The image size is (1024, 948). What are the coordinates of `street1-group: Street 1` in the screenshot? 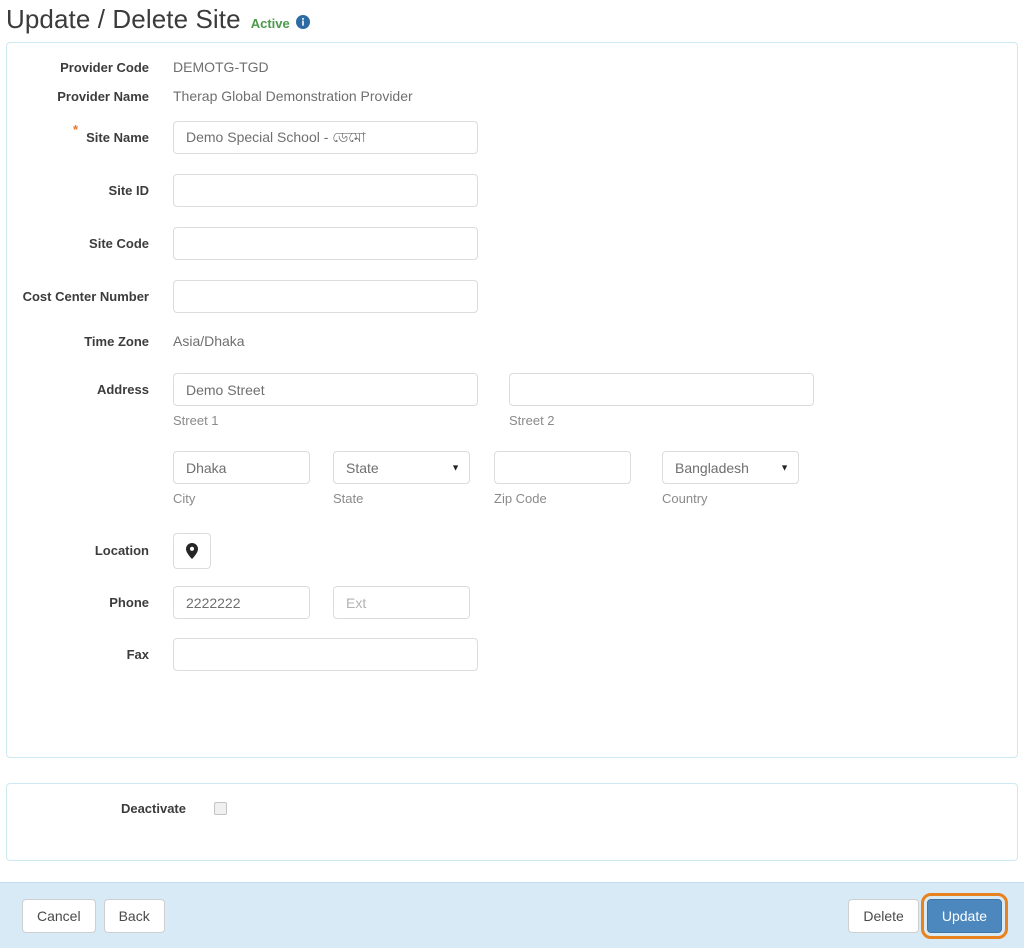 It's located at (325, 401).